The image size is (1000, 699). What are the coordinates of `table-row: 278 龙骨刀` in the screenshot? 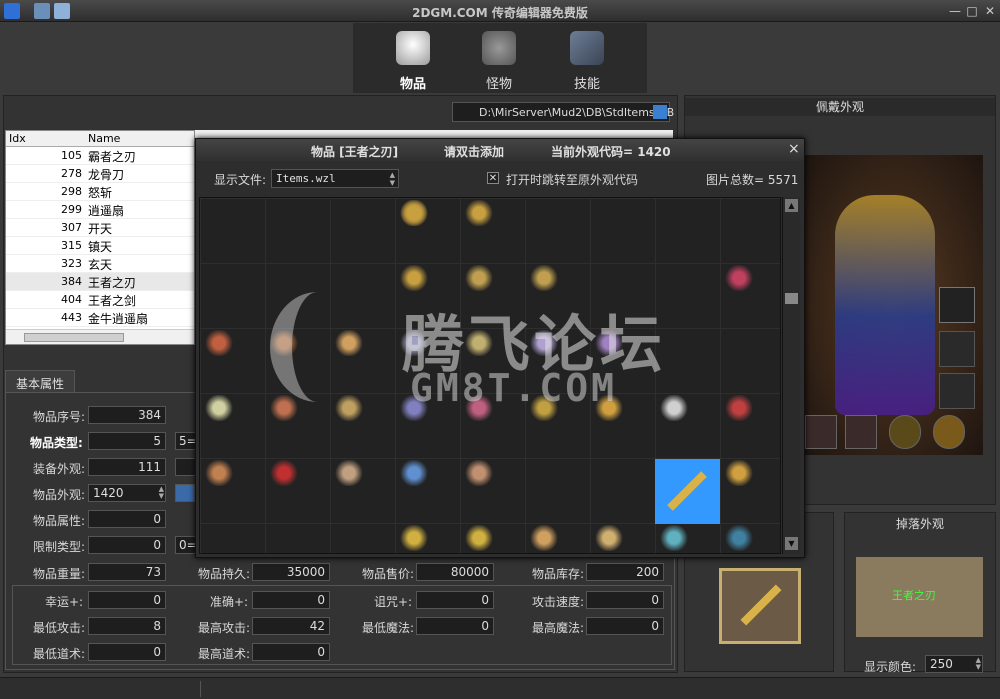 It's located at (100, 174).